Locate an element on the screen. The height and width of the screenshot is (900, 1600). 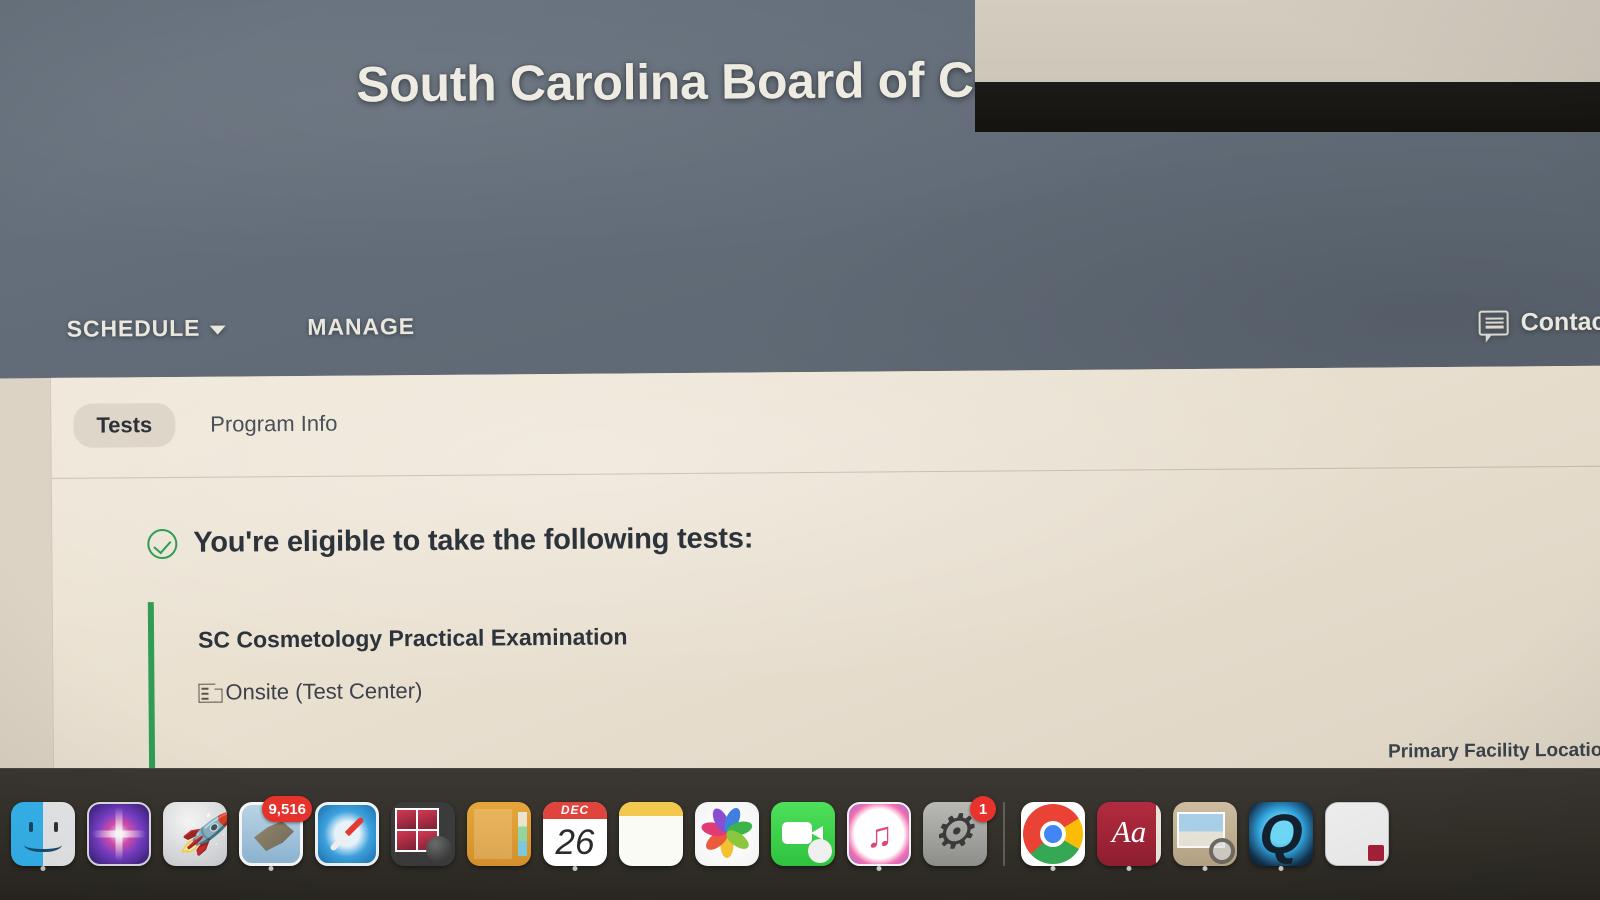
itunes-music-note-icon: ♫ is located at coordinates (879, 834).